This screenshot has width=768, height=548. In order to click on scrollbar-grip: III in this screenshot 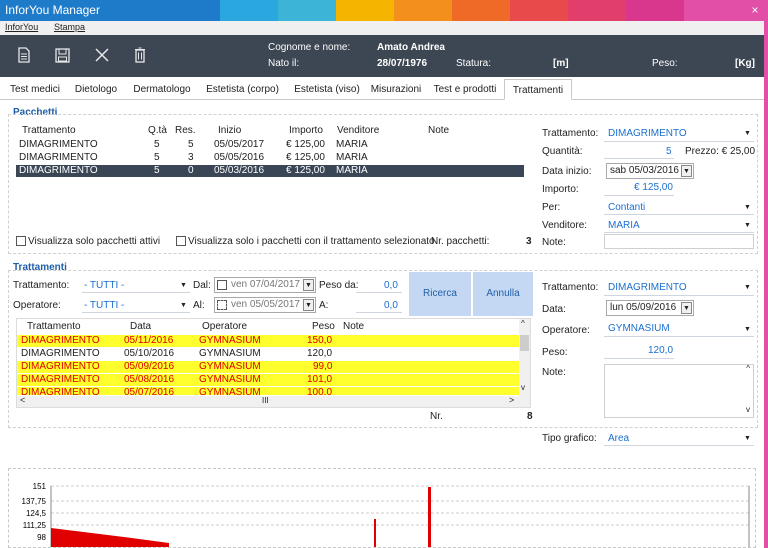, I will do `click(265, 400)`.